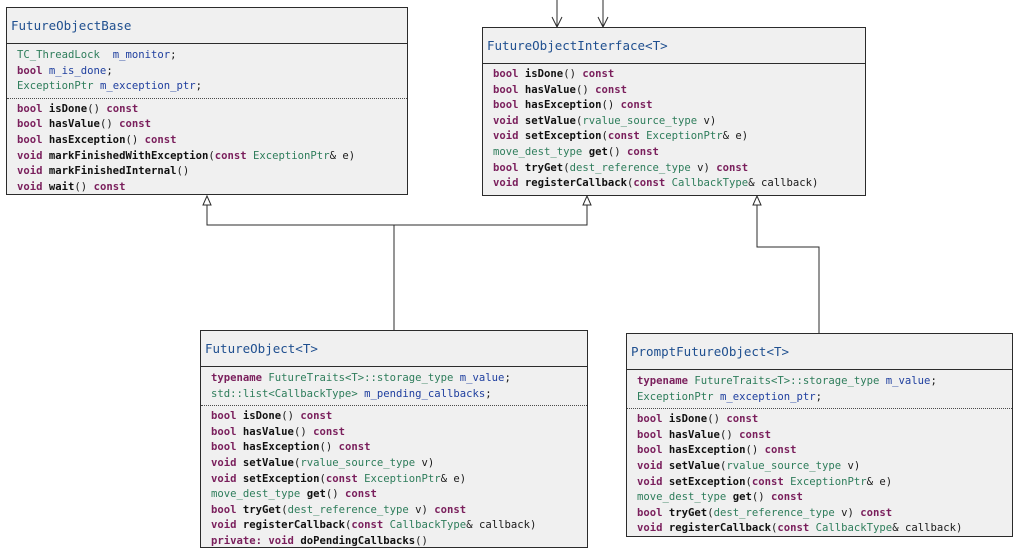  I want to click on code-token: move_dest_type, so click(256, 494).